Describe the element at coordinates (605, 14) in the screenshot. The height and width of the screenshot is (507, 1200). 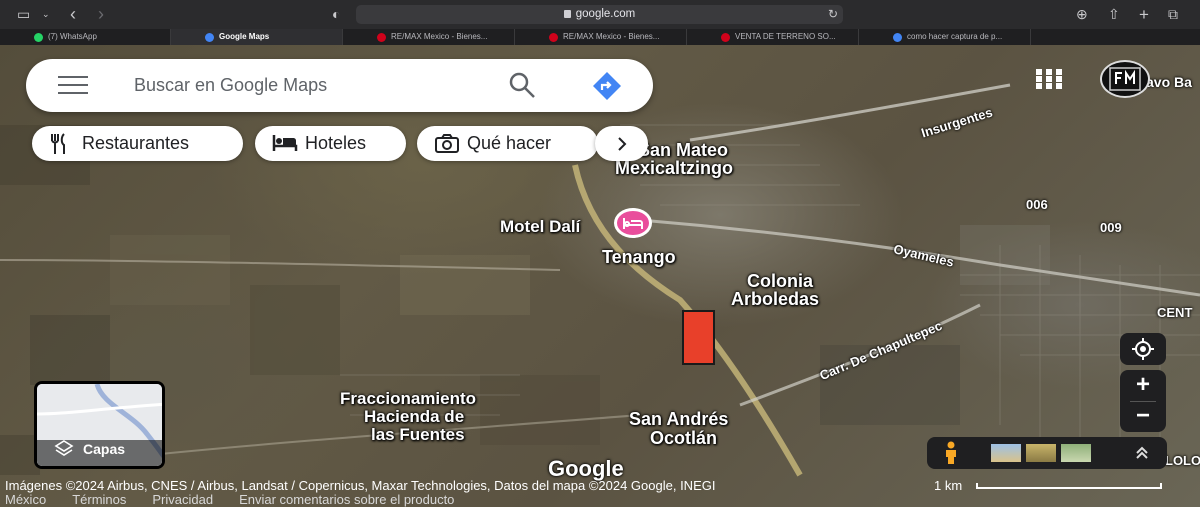
I see `url-text: google.com` at that location.